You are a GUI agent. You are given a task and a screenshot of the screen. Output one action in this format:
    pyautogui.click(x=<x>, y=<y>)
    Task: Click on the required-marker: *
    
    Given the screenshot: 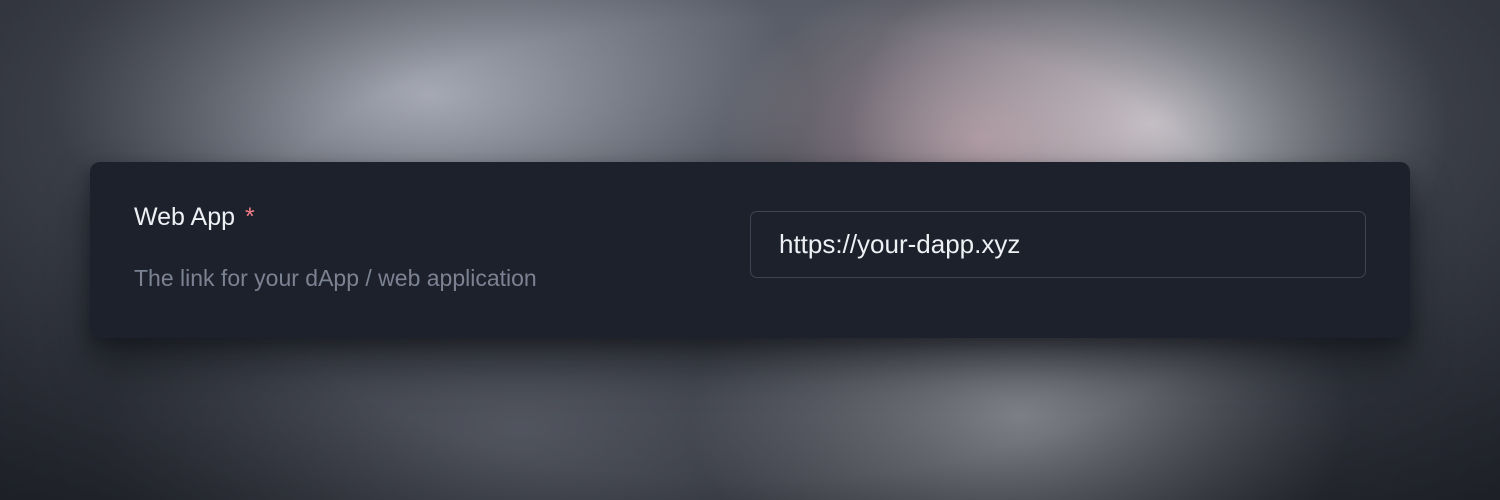 What is the action you would take?
    pyautogui.click(x=249, y=217)
    